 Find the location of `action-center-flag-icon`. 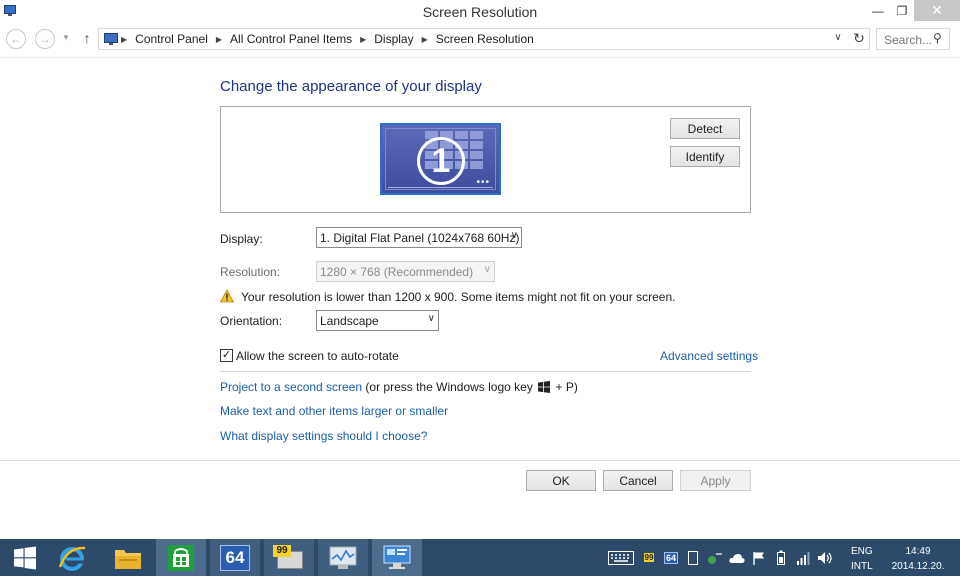

action-center-flag-icon is located at coordinates (759, 558).